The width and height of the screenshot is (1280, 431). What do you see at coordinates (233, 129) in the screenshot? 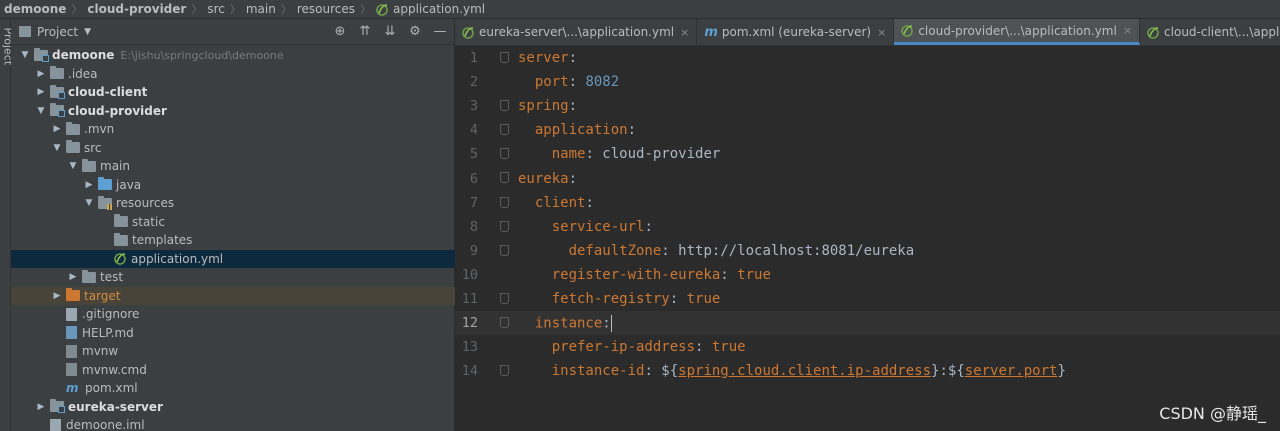
I see `tree-item: ▶ .mvn` at bounding box center [233, 129].